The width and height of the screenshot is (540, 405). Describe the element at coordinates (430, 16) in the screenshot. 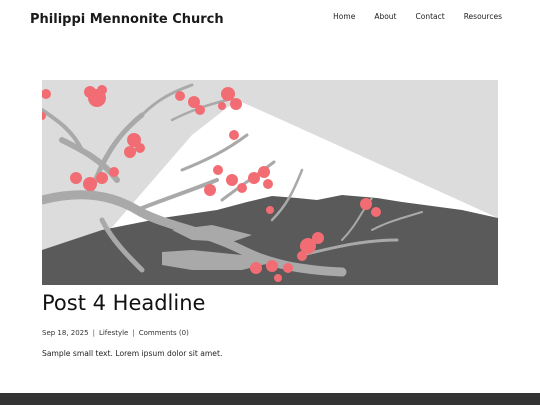

I see `nav-item-contact: Contact` at that location.